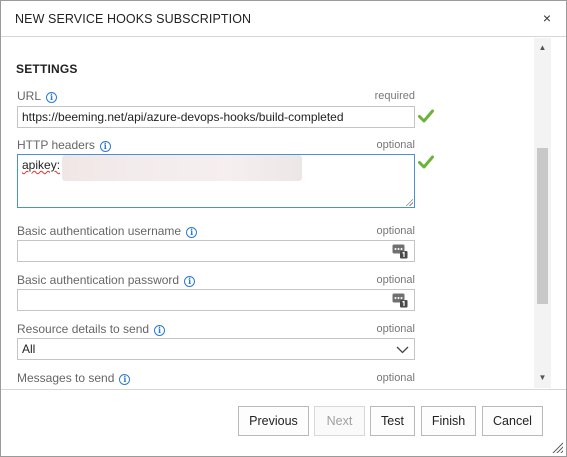  What do you see at coordinates (542, 226) in the screenshot?
I see `scroll-thumb` at bounding box center [542, 226].